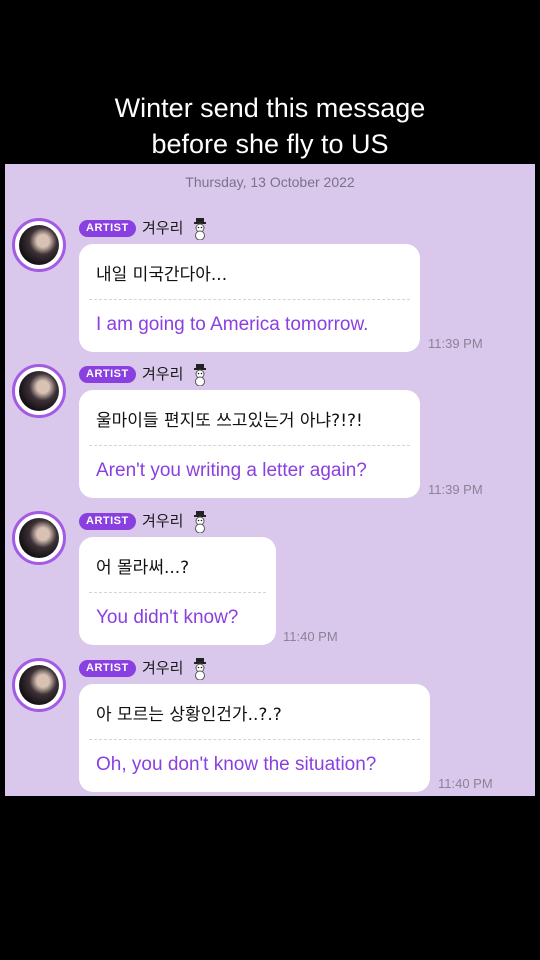  Describe the element at coordinates (231, 470) in the screenshot. I see `message-translation: Aren't you writing a letter again?` at that location.